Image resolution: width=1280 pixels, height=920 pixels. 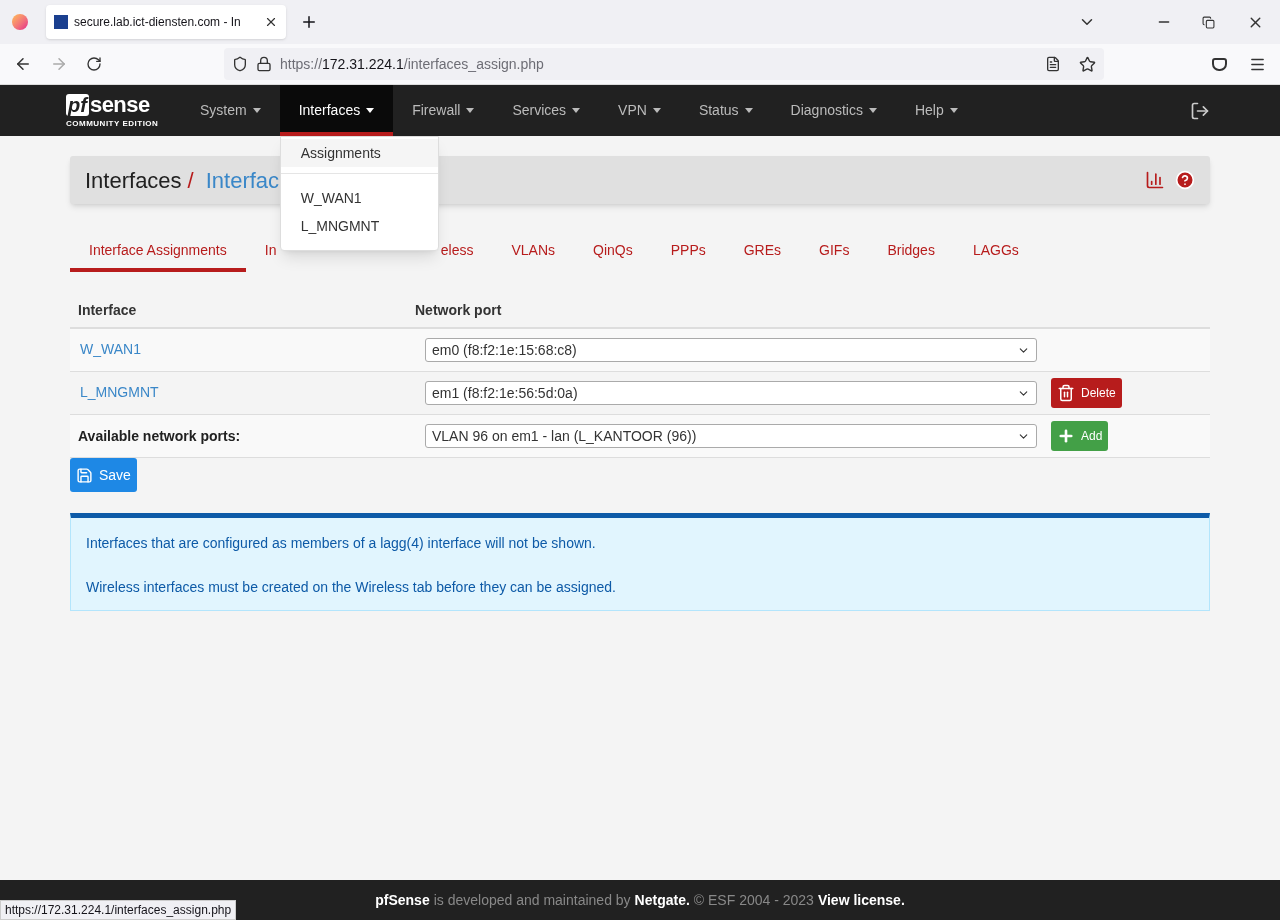 I want to click on column-header: Network port, so click(x=458, y=310).